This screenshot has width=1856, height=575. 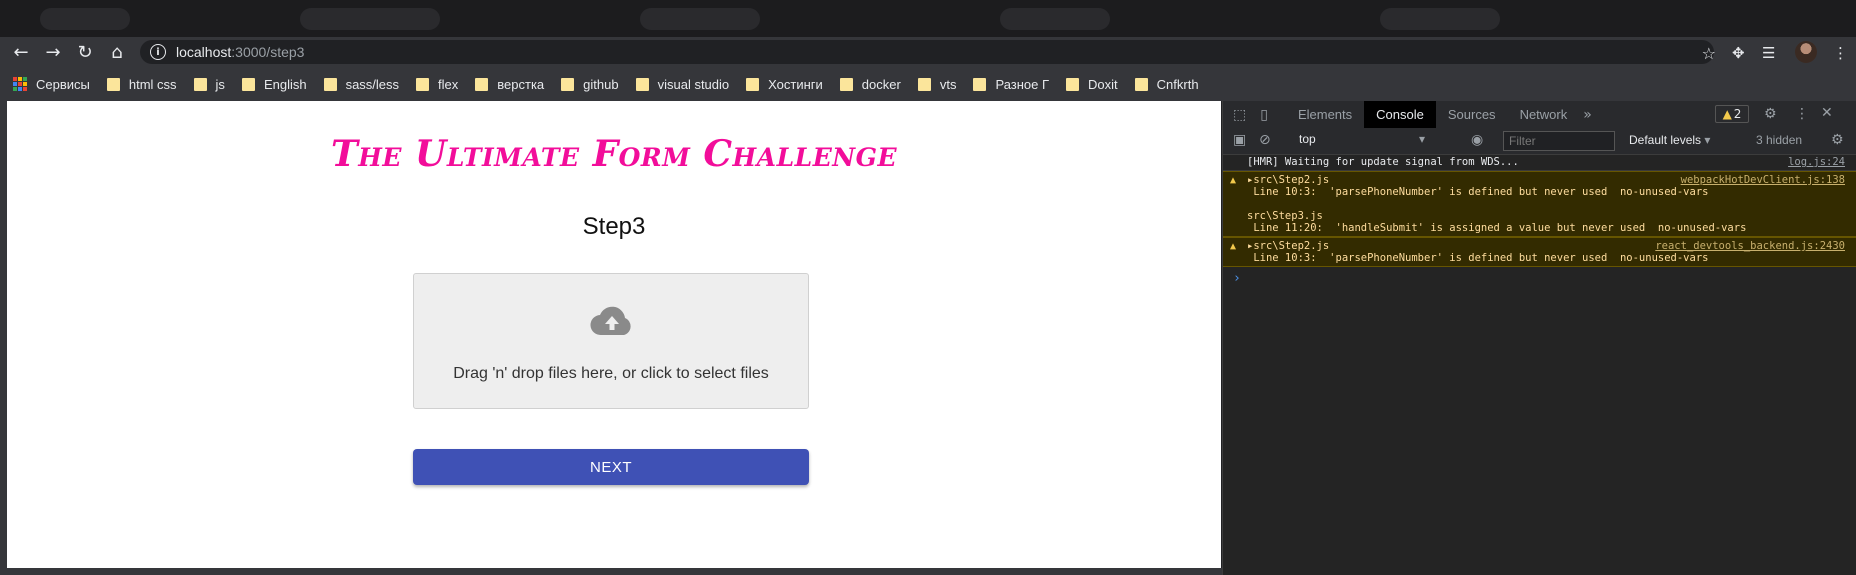 I want to click on bookmark-item: Хостинги, so click(x=784, y=84).